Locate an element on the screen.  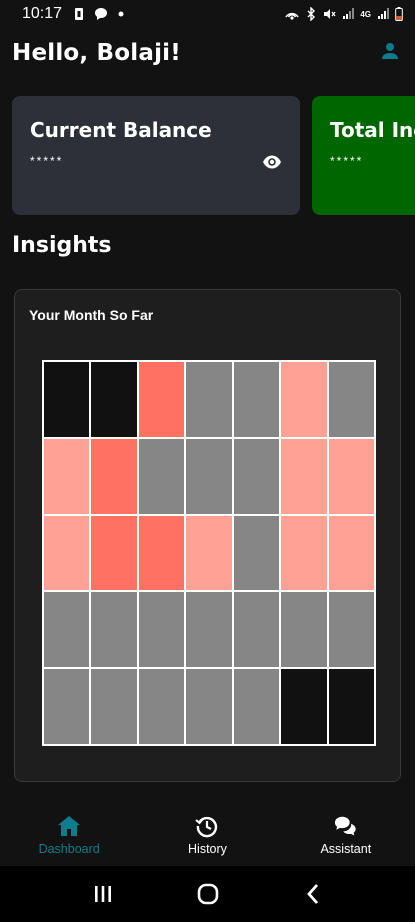
home-button-icon is located at coordinates (208, 894).